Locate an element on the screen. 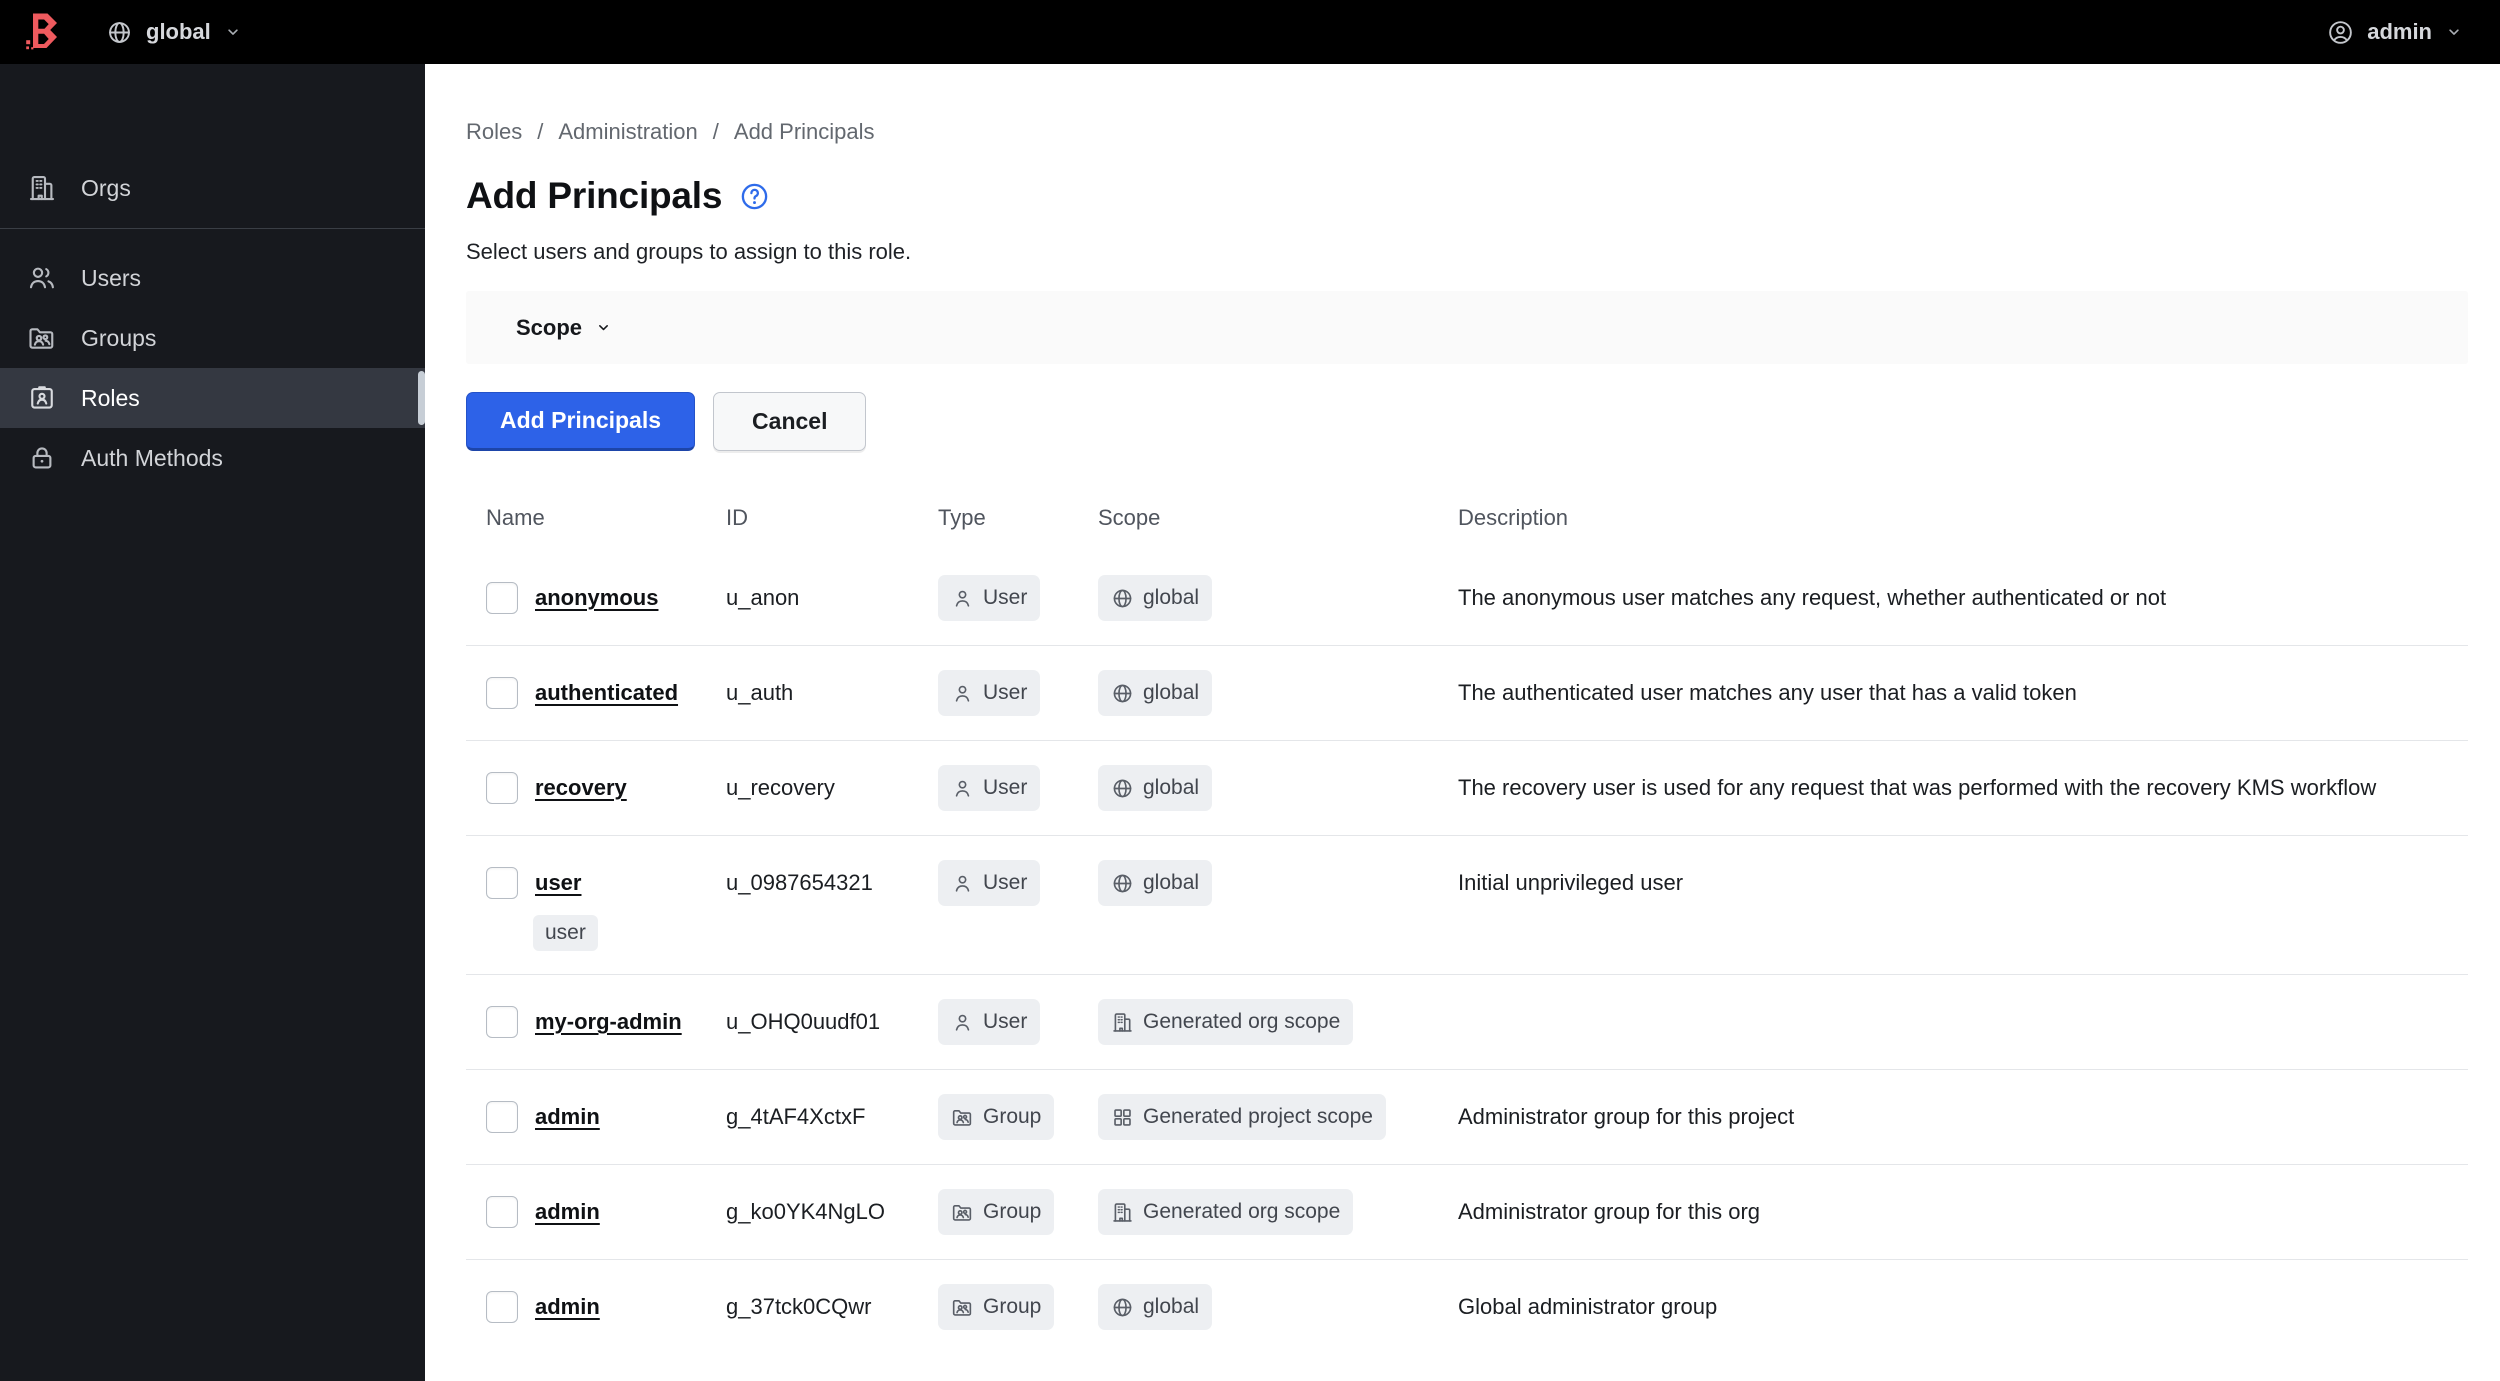  id-cell: u_OHQ0uudf01 is located at coordinates (803, 1021).